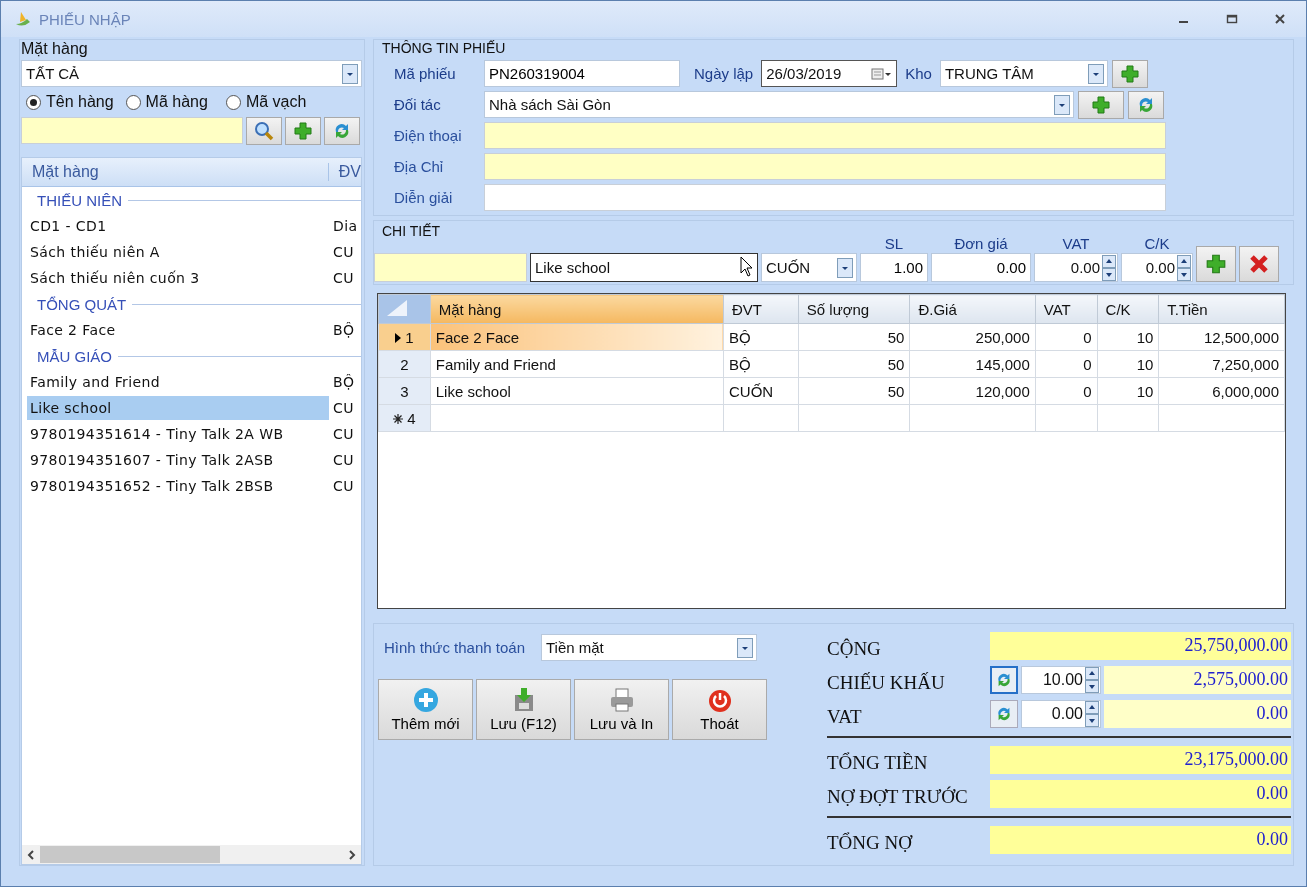 The height and width of the screenshot is (887, 1307). I want to click on search-mode-radio: Tên hàng, so click(70, 102).